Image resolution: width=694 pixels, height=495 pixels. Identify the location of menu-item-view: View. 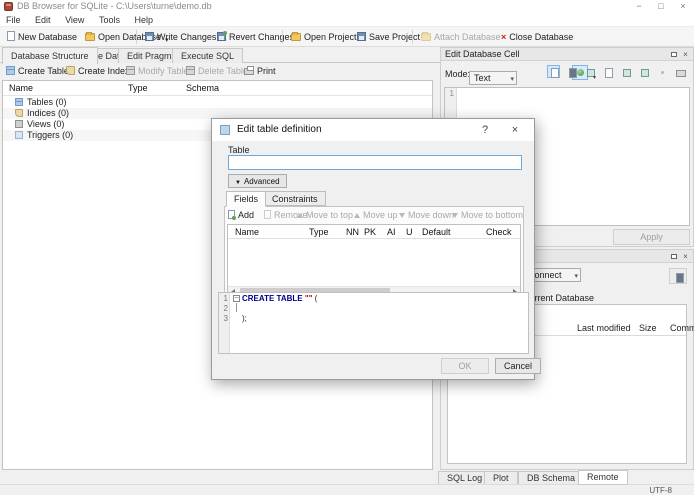
(74, 20).